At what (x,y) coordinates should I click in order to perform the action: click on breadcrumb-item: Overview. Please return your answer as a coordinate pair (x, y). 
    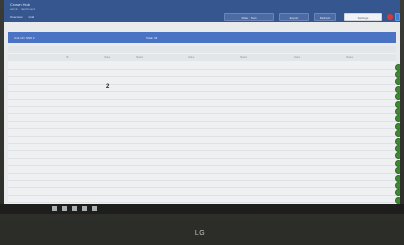
    Looking at the image, I should click on (16, 17).